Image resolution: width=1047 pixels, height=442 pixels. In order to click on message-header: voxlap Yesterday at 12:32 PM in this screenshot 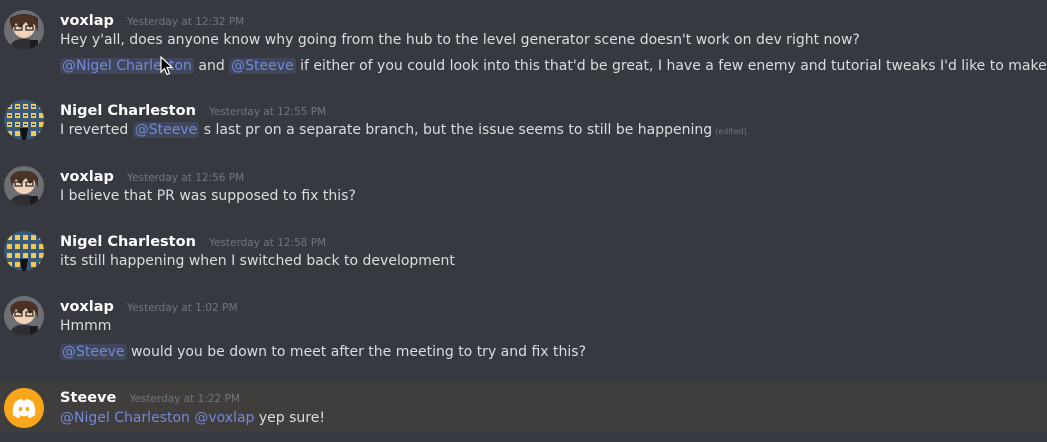, I will do `click(152, 20)`.